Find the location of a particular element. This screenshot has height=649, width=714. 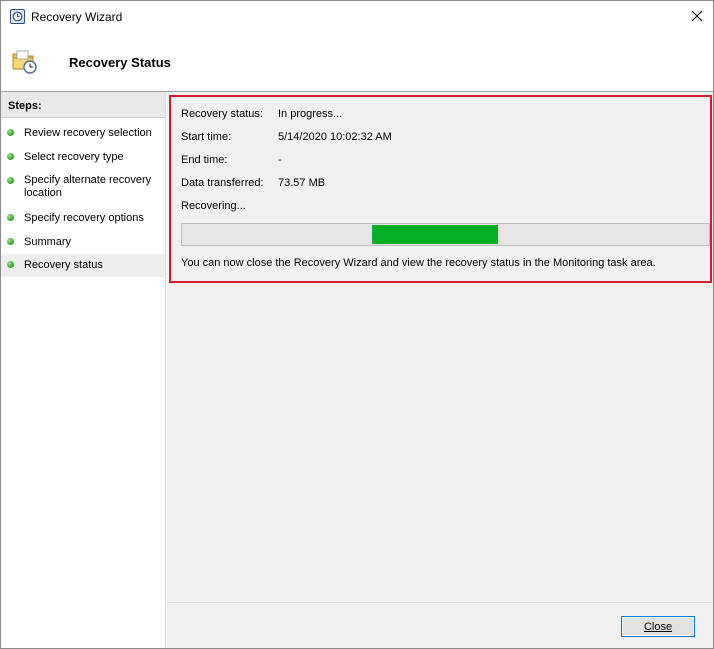

step-summary: Summary is located at coordinates (83, 244).